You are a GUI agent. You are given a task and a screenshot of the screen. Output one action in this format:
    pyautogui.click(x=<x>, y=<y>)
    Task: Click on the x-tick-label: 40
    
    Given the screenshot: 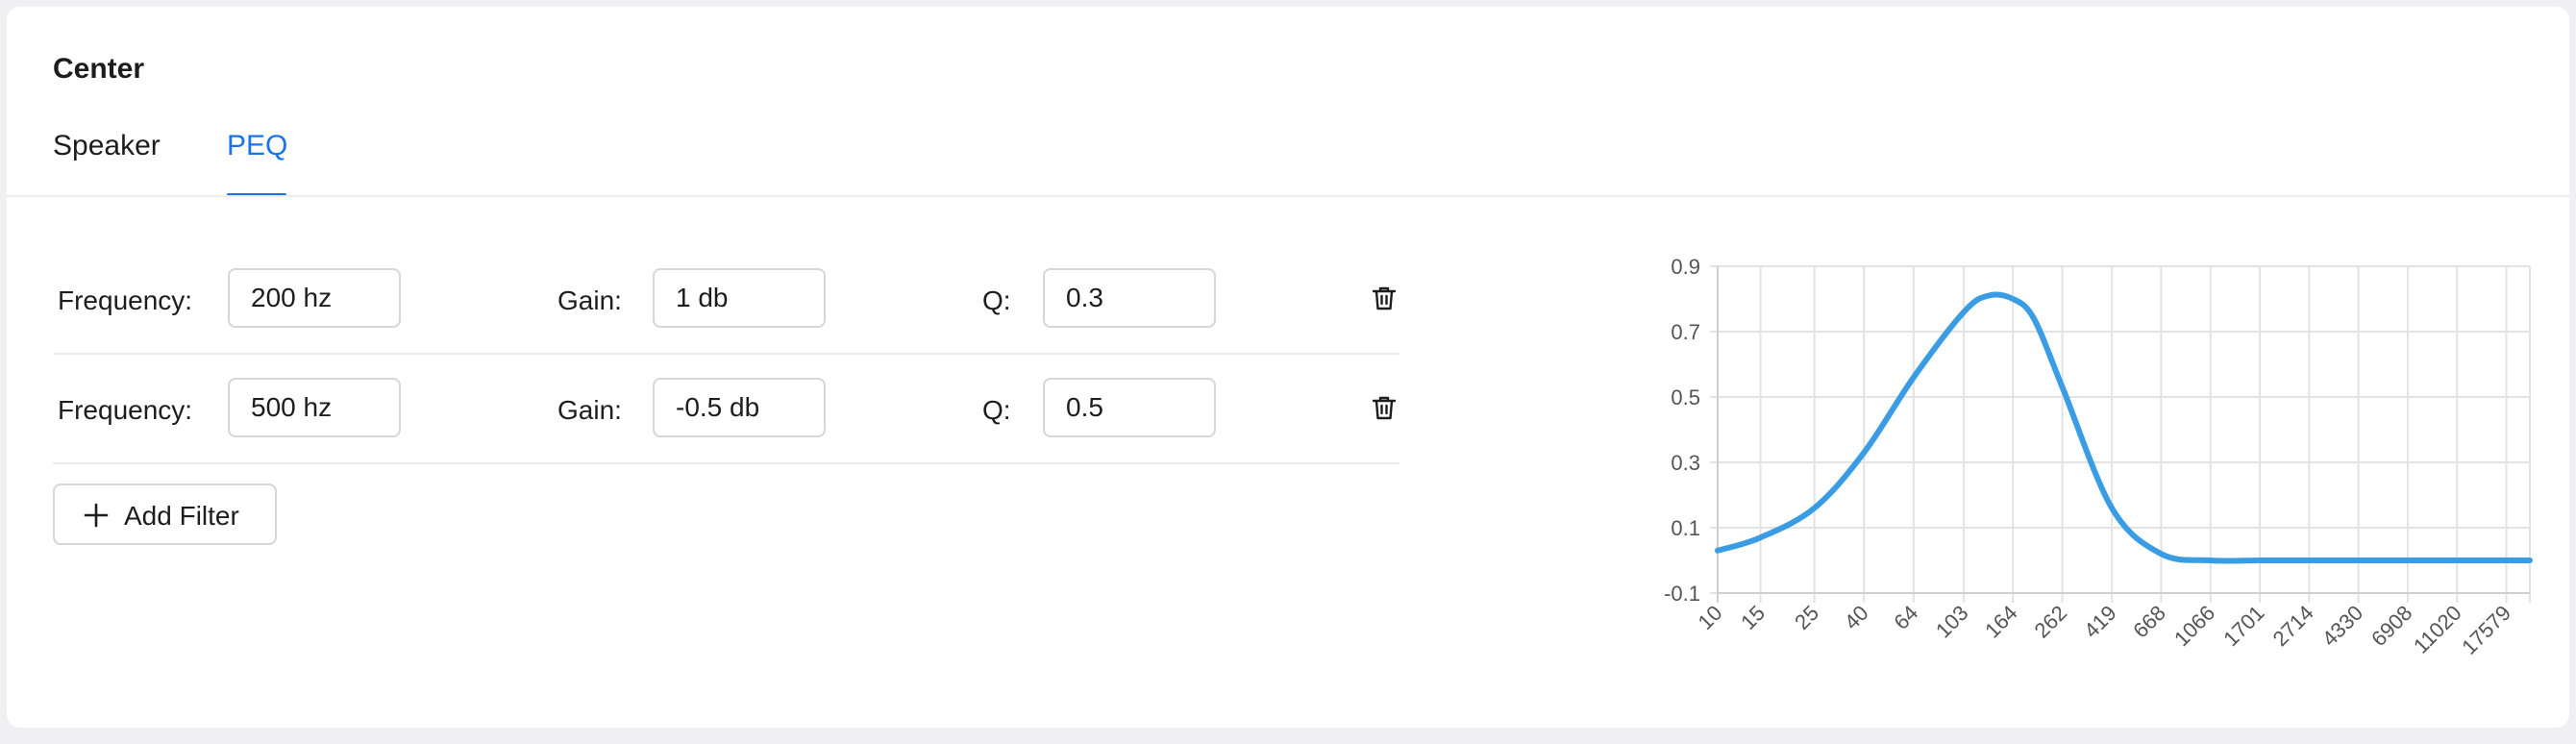 What is the action you would take?
    pyautogui.click(x=1857, y=617)
    